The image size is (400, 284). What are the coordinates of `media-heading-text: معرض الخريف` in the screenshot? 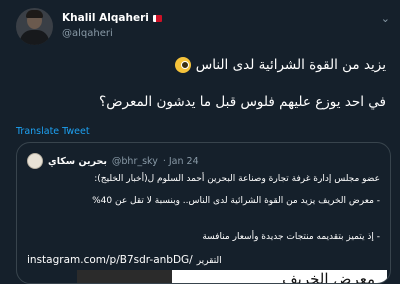 It's located at (328, 277).